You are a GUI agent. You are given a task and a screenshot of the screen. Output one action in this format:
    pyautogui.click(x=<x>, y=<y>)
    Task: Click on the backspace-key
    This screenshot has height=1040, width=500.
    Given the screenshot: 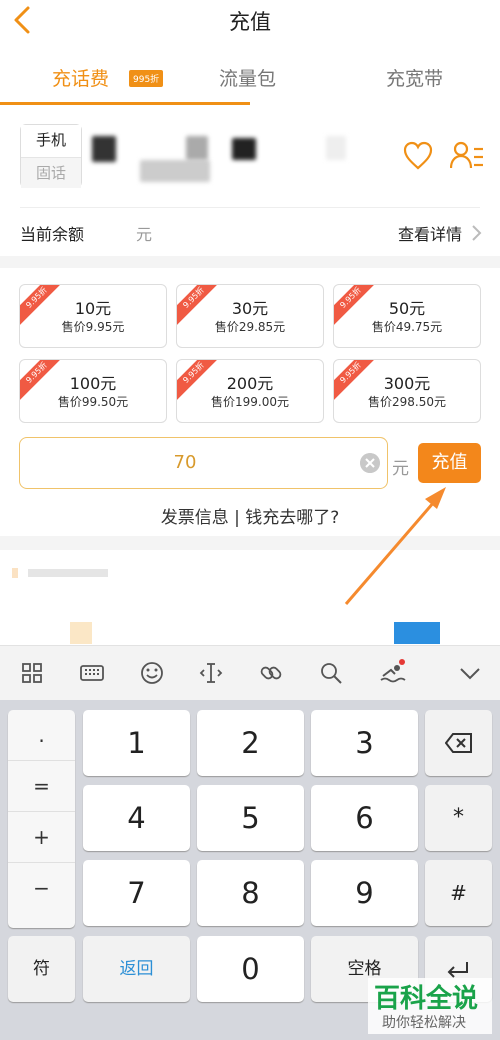 What is the action you would take?
    pyautogui.click(x=458, y=743)
    